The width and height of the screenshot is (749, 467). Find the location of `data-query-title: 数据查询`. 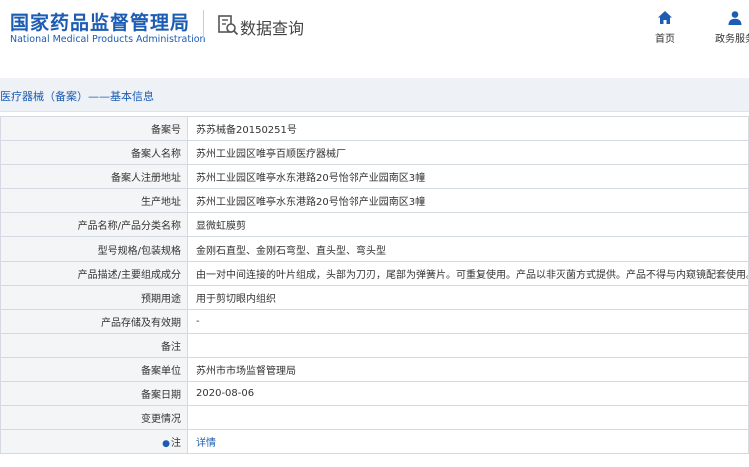

data-query-title: 数据查询 is located at coordinates (272, 28).